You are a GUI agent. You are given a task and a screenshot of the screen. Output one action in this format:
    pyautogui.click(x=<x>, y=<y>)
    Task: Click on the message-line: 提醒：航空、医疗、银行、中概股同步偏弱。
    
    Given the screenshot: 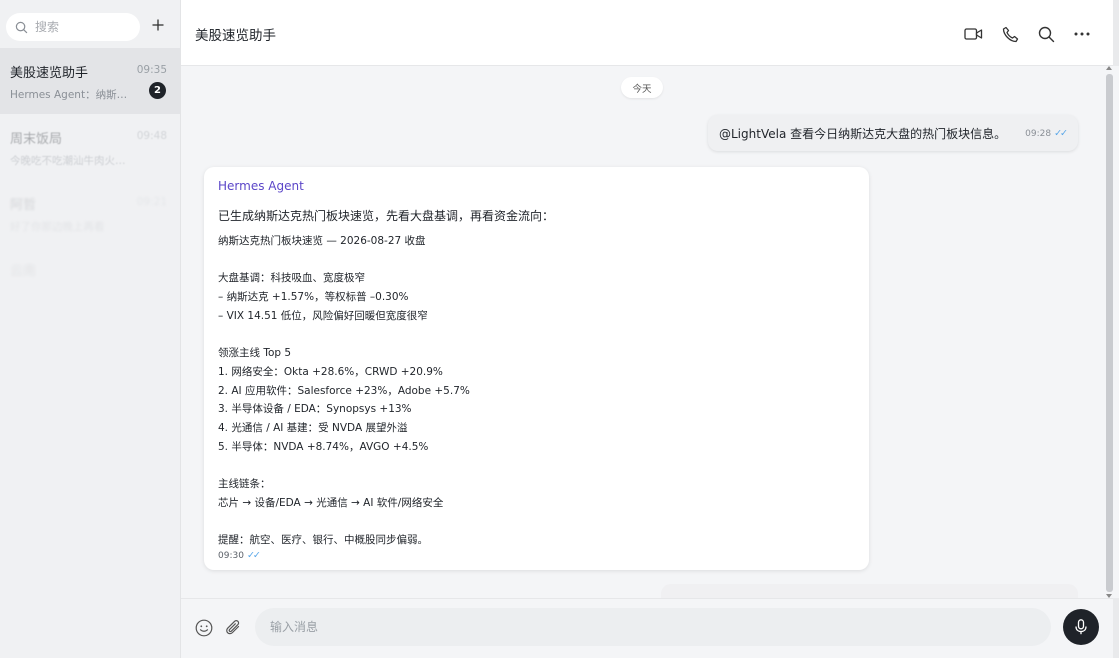 What is the action you would take?
    pyautogui.click(x=323, y=540)
    